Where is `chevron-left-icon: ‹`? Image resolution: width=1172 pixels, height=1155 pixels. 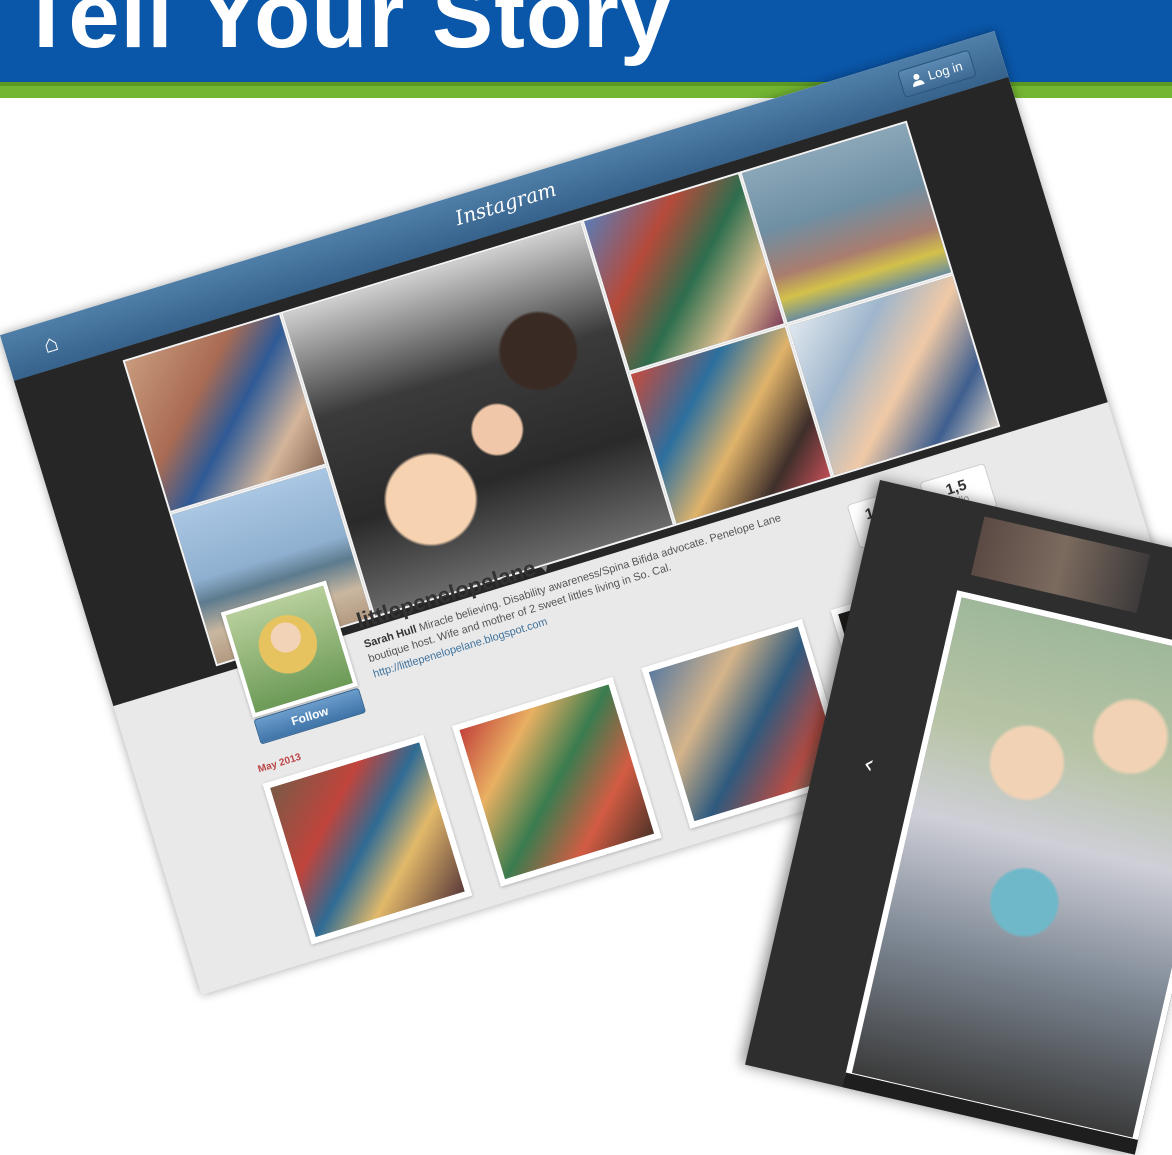 chevron-left-icon: ‹ is located at coordinates (868, 765).